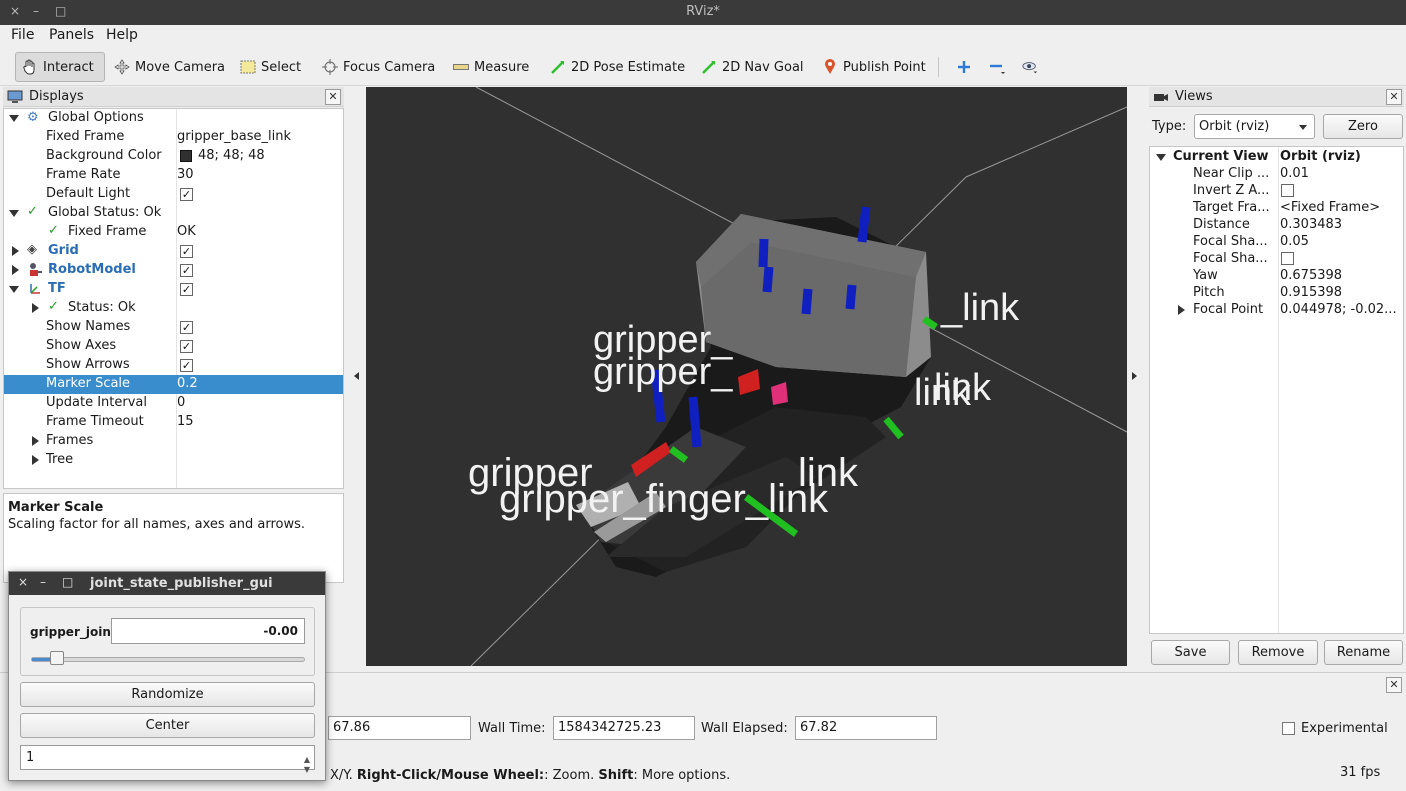 The image size is (1406, 791). I want to click on tool-measure: Measure, so click(491, 67).